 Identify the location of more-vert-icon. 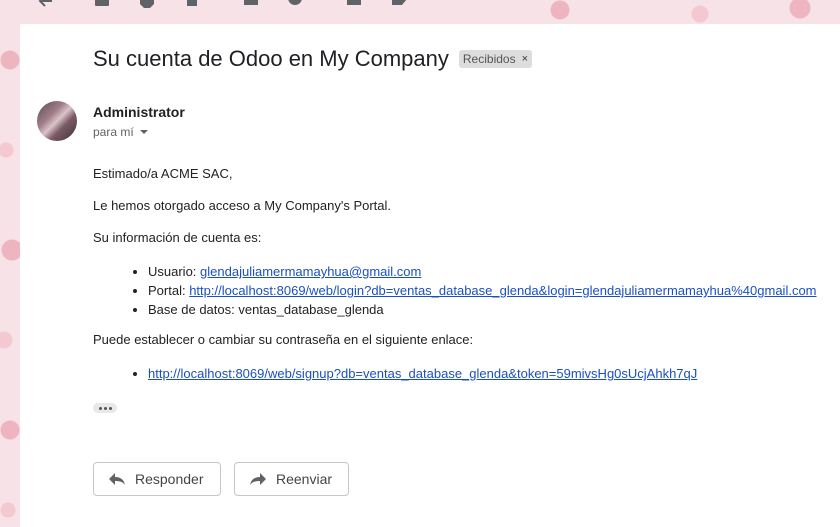
(435, 4).